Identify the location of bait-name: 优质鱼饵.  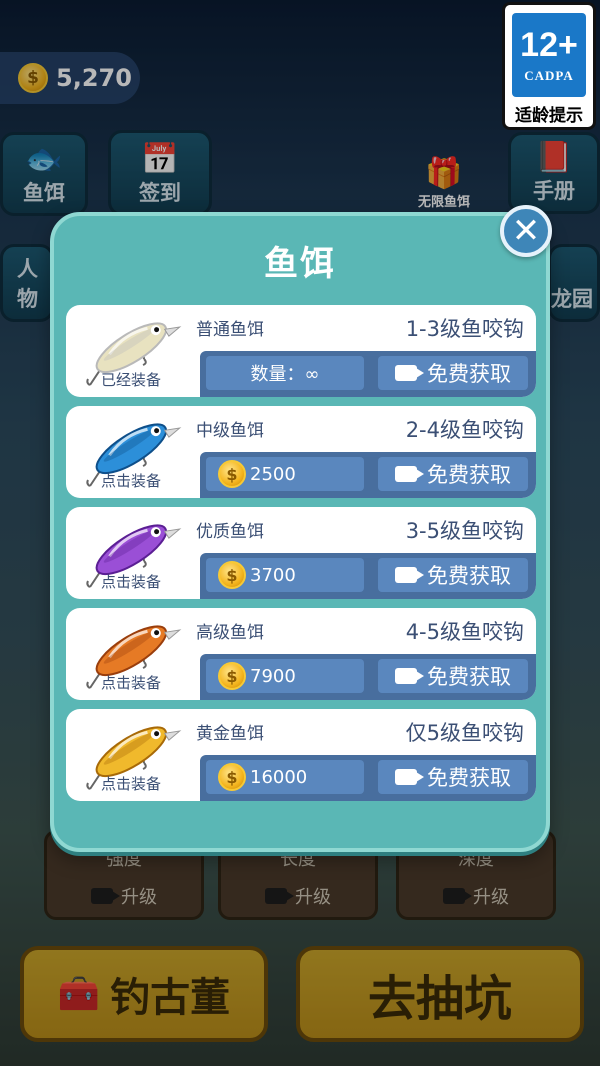
(230, 532).